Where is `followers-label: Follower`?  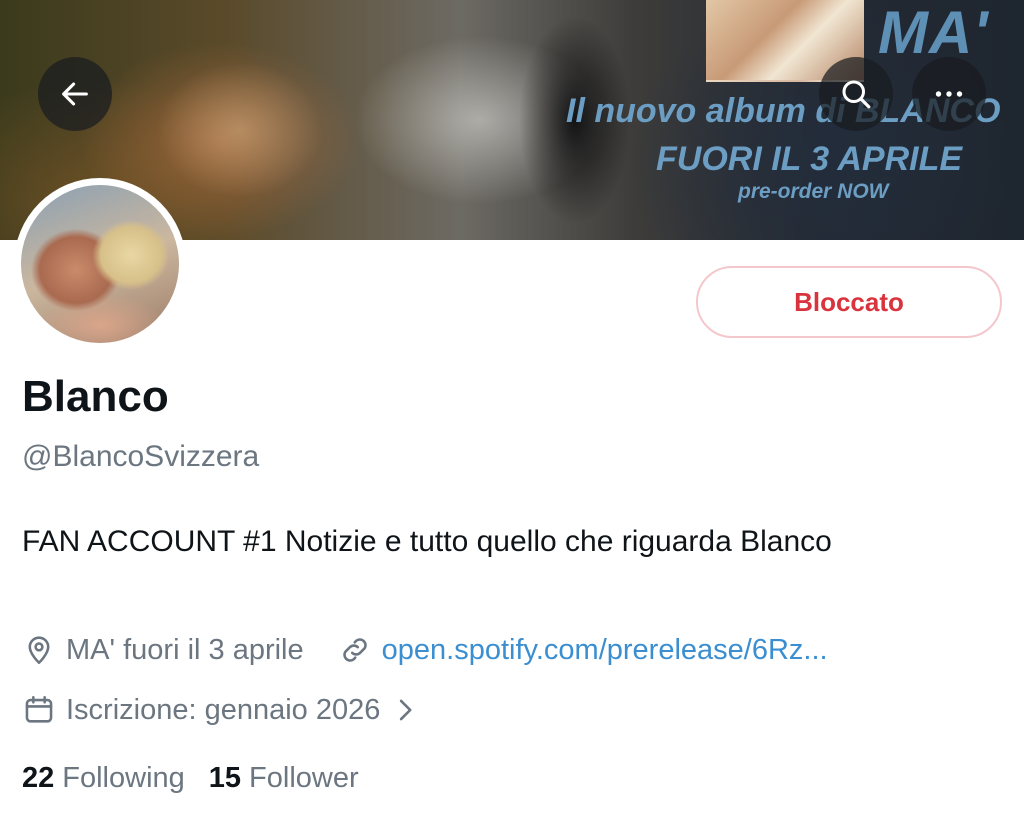
followers-label: Follower is located at coordinates (304, 777).